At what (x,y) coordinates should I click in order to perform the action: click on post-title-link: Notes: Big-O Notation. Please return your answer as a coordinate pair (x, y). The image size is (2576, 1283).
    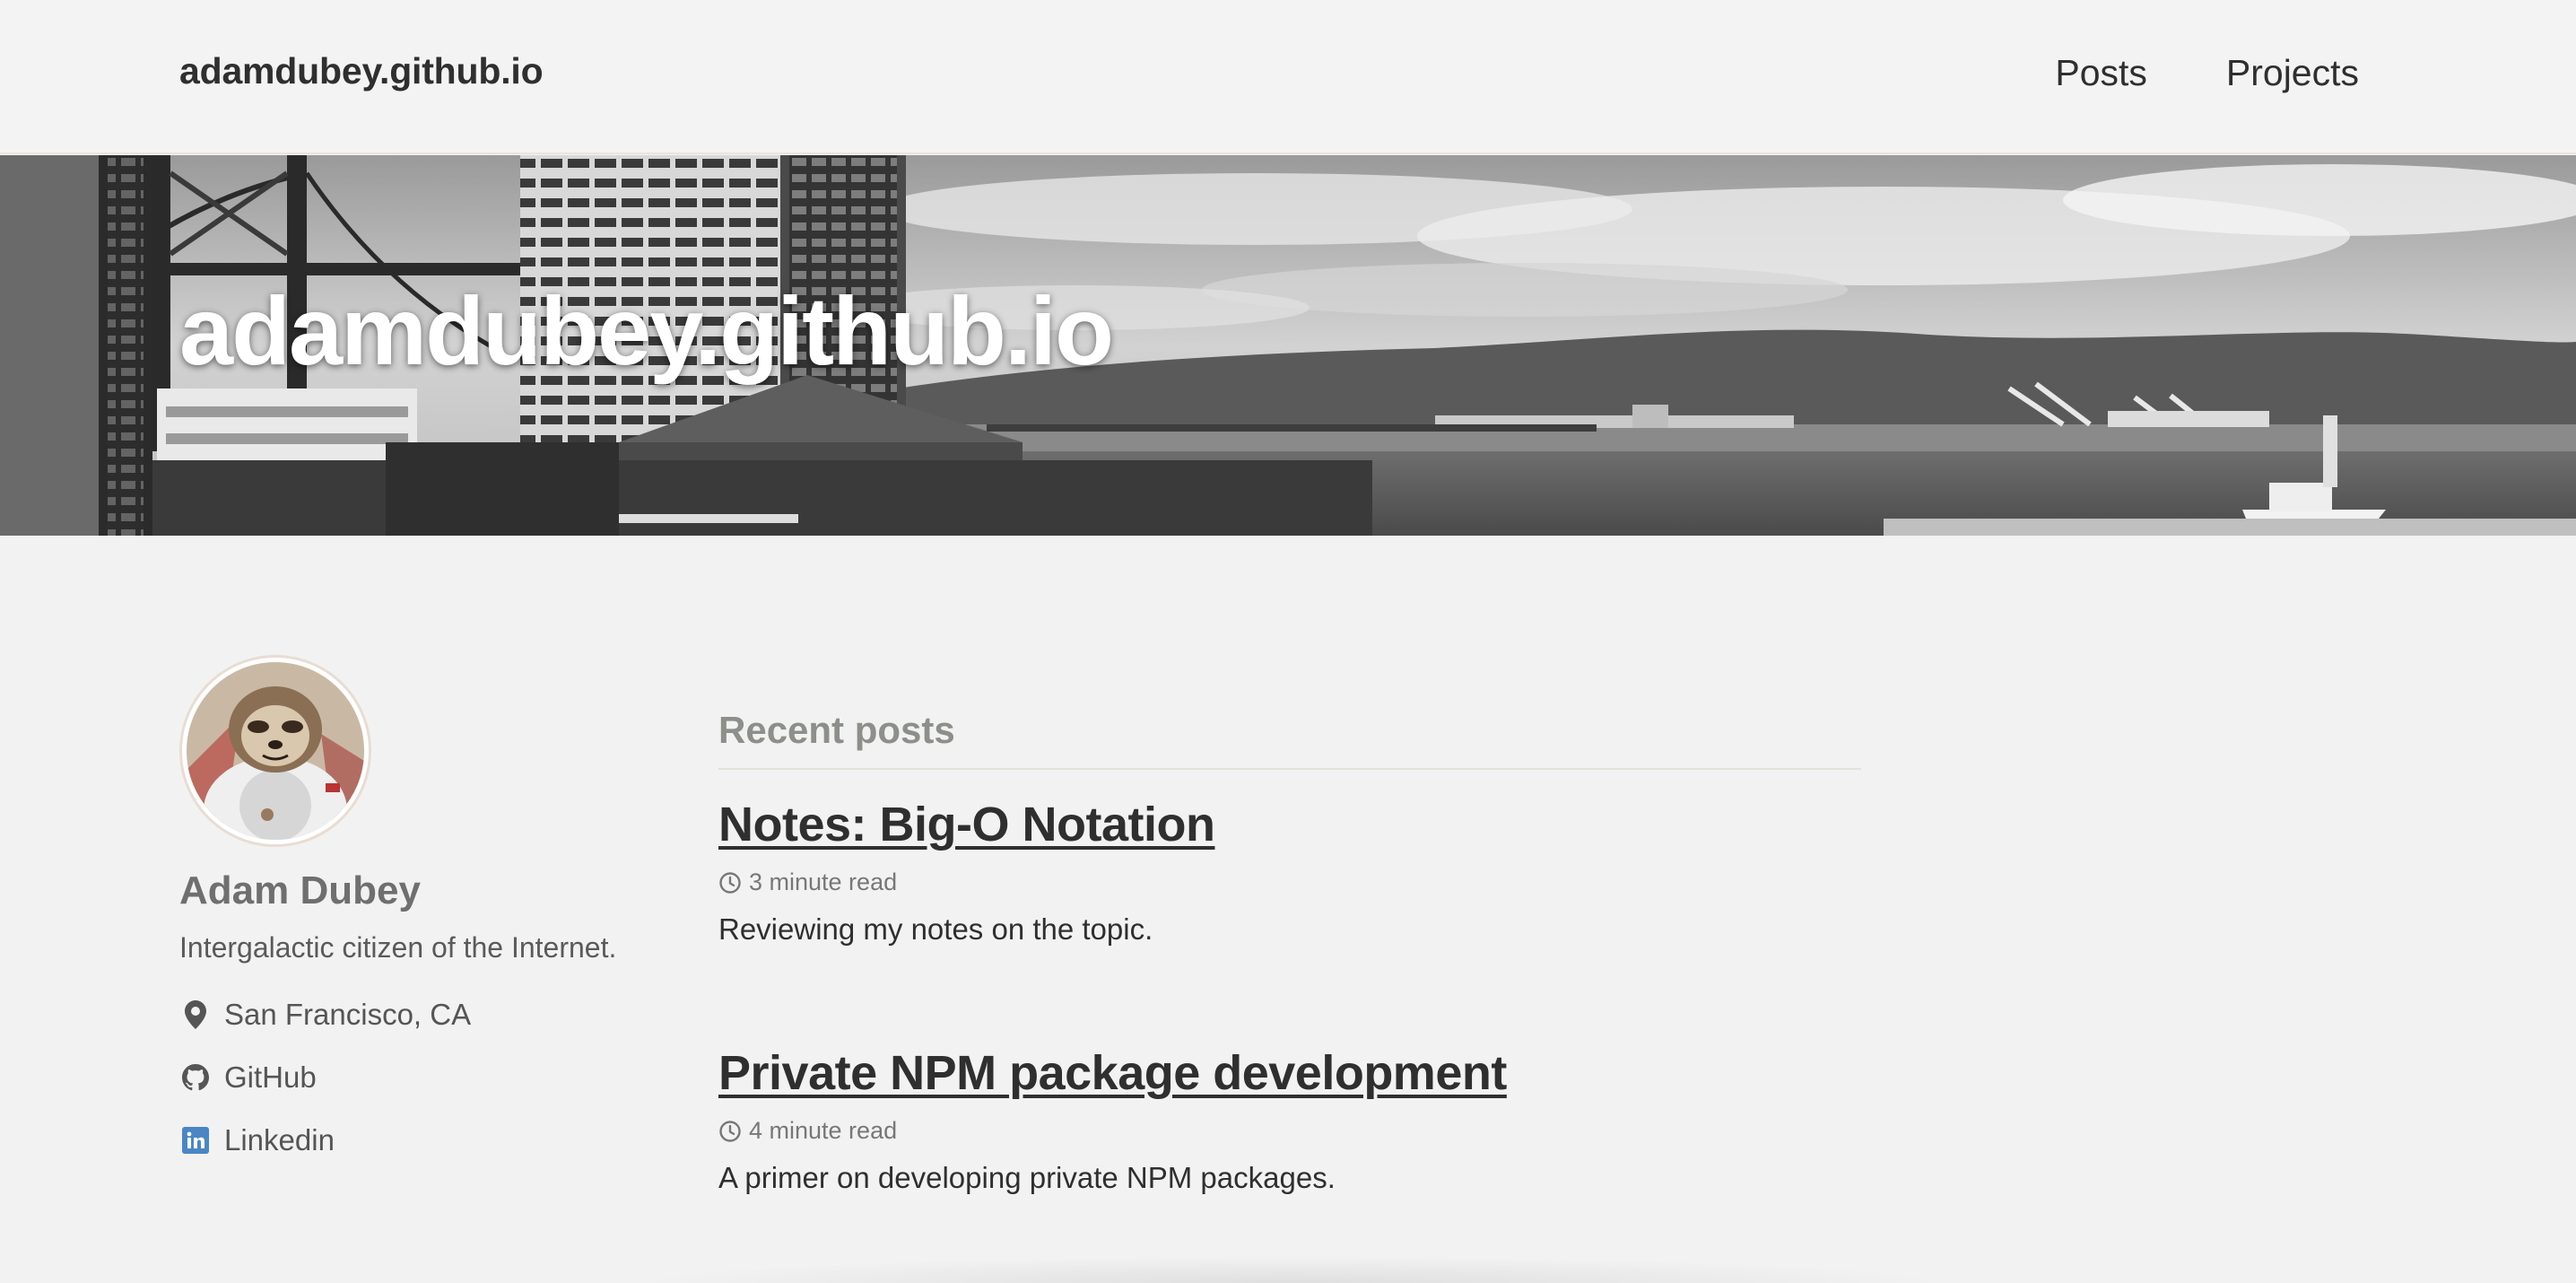
    Looking at the image, I should click on (966, 824).